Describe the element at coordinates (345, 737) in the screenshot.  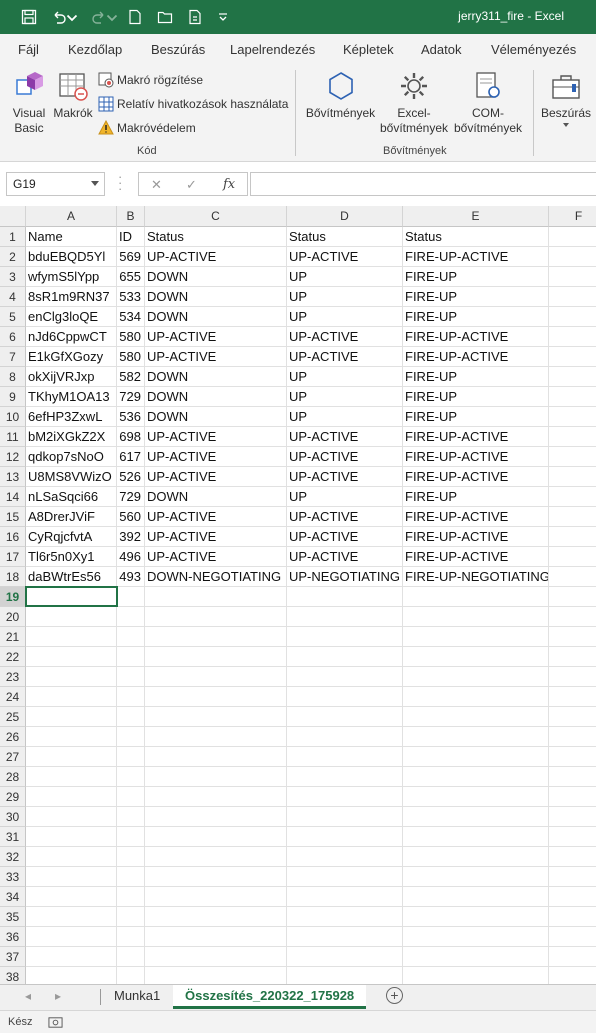
I see `cell-d26` at that location.